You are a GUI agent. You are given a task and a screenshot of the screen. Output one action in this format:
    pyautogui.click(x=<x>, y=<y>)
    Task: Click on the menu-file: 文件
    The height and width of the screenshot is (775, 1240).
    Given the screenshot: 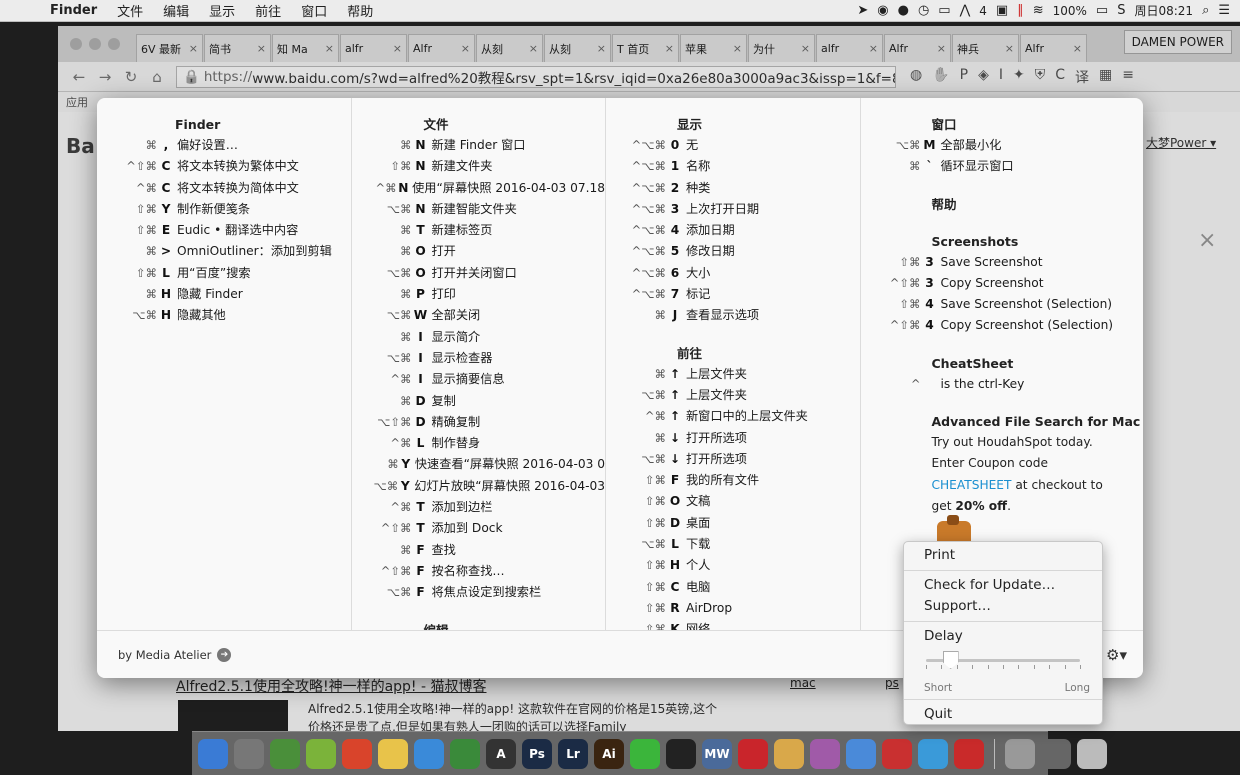 What is the action you would take?
    pyautogui.click(x=130, y=10)
    